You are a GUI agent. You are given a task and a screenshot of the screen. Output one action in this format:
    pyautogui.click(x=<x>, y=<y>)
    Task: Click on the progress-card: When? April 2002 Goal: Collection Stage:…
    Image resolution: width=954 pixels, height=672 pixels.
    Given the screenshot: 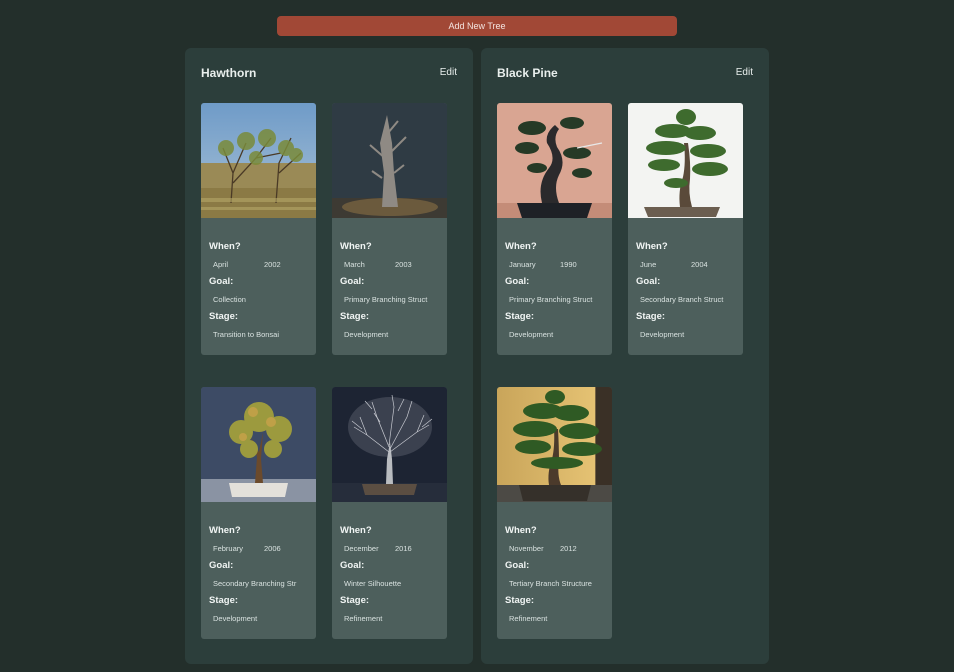 What is the action you would take?
    pyautogui.click(x=258, y=229)
    